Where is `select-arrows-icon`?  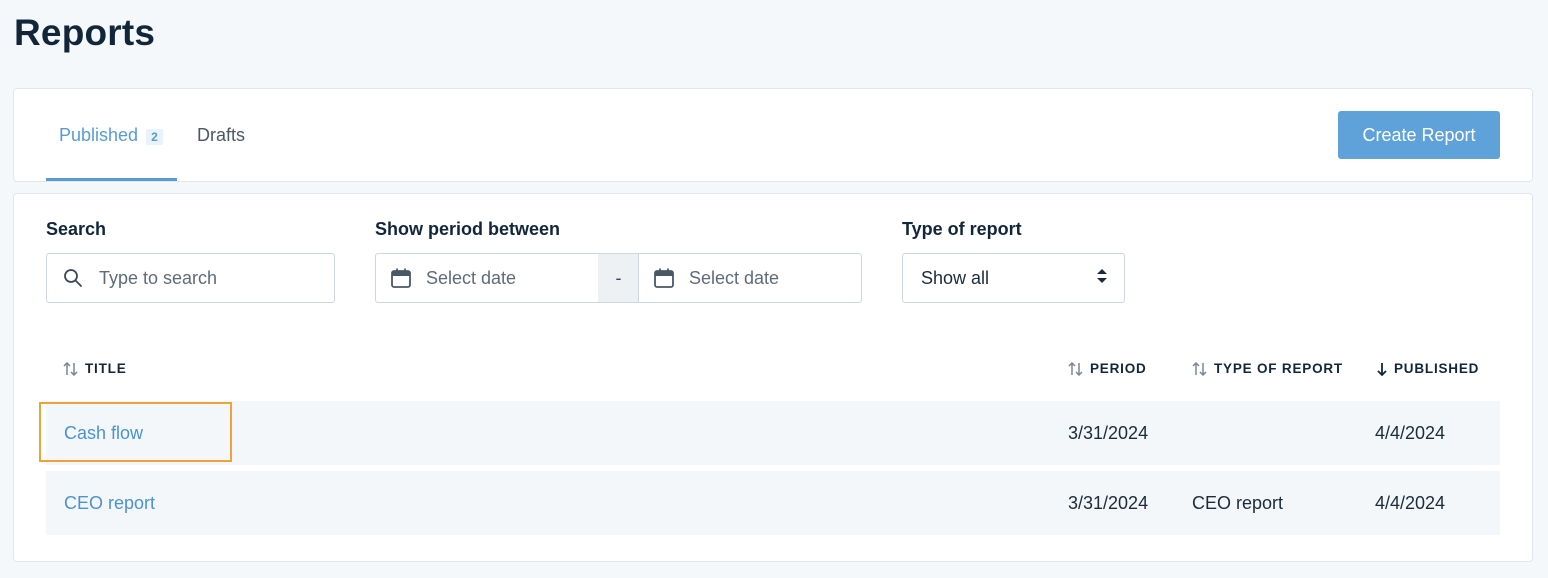 select-arrows-icon is located at coordinates (1102, 278).